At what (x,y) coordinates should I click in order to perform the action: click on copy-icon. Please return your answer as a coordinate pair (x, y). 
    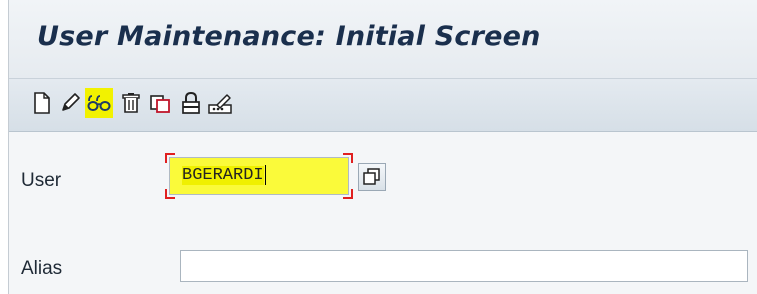
    Looking at the image, I should click on (160, 104).